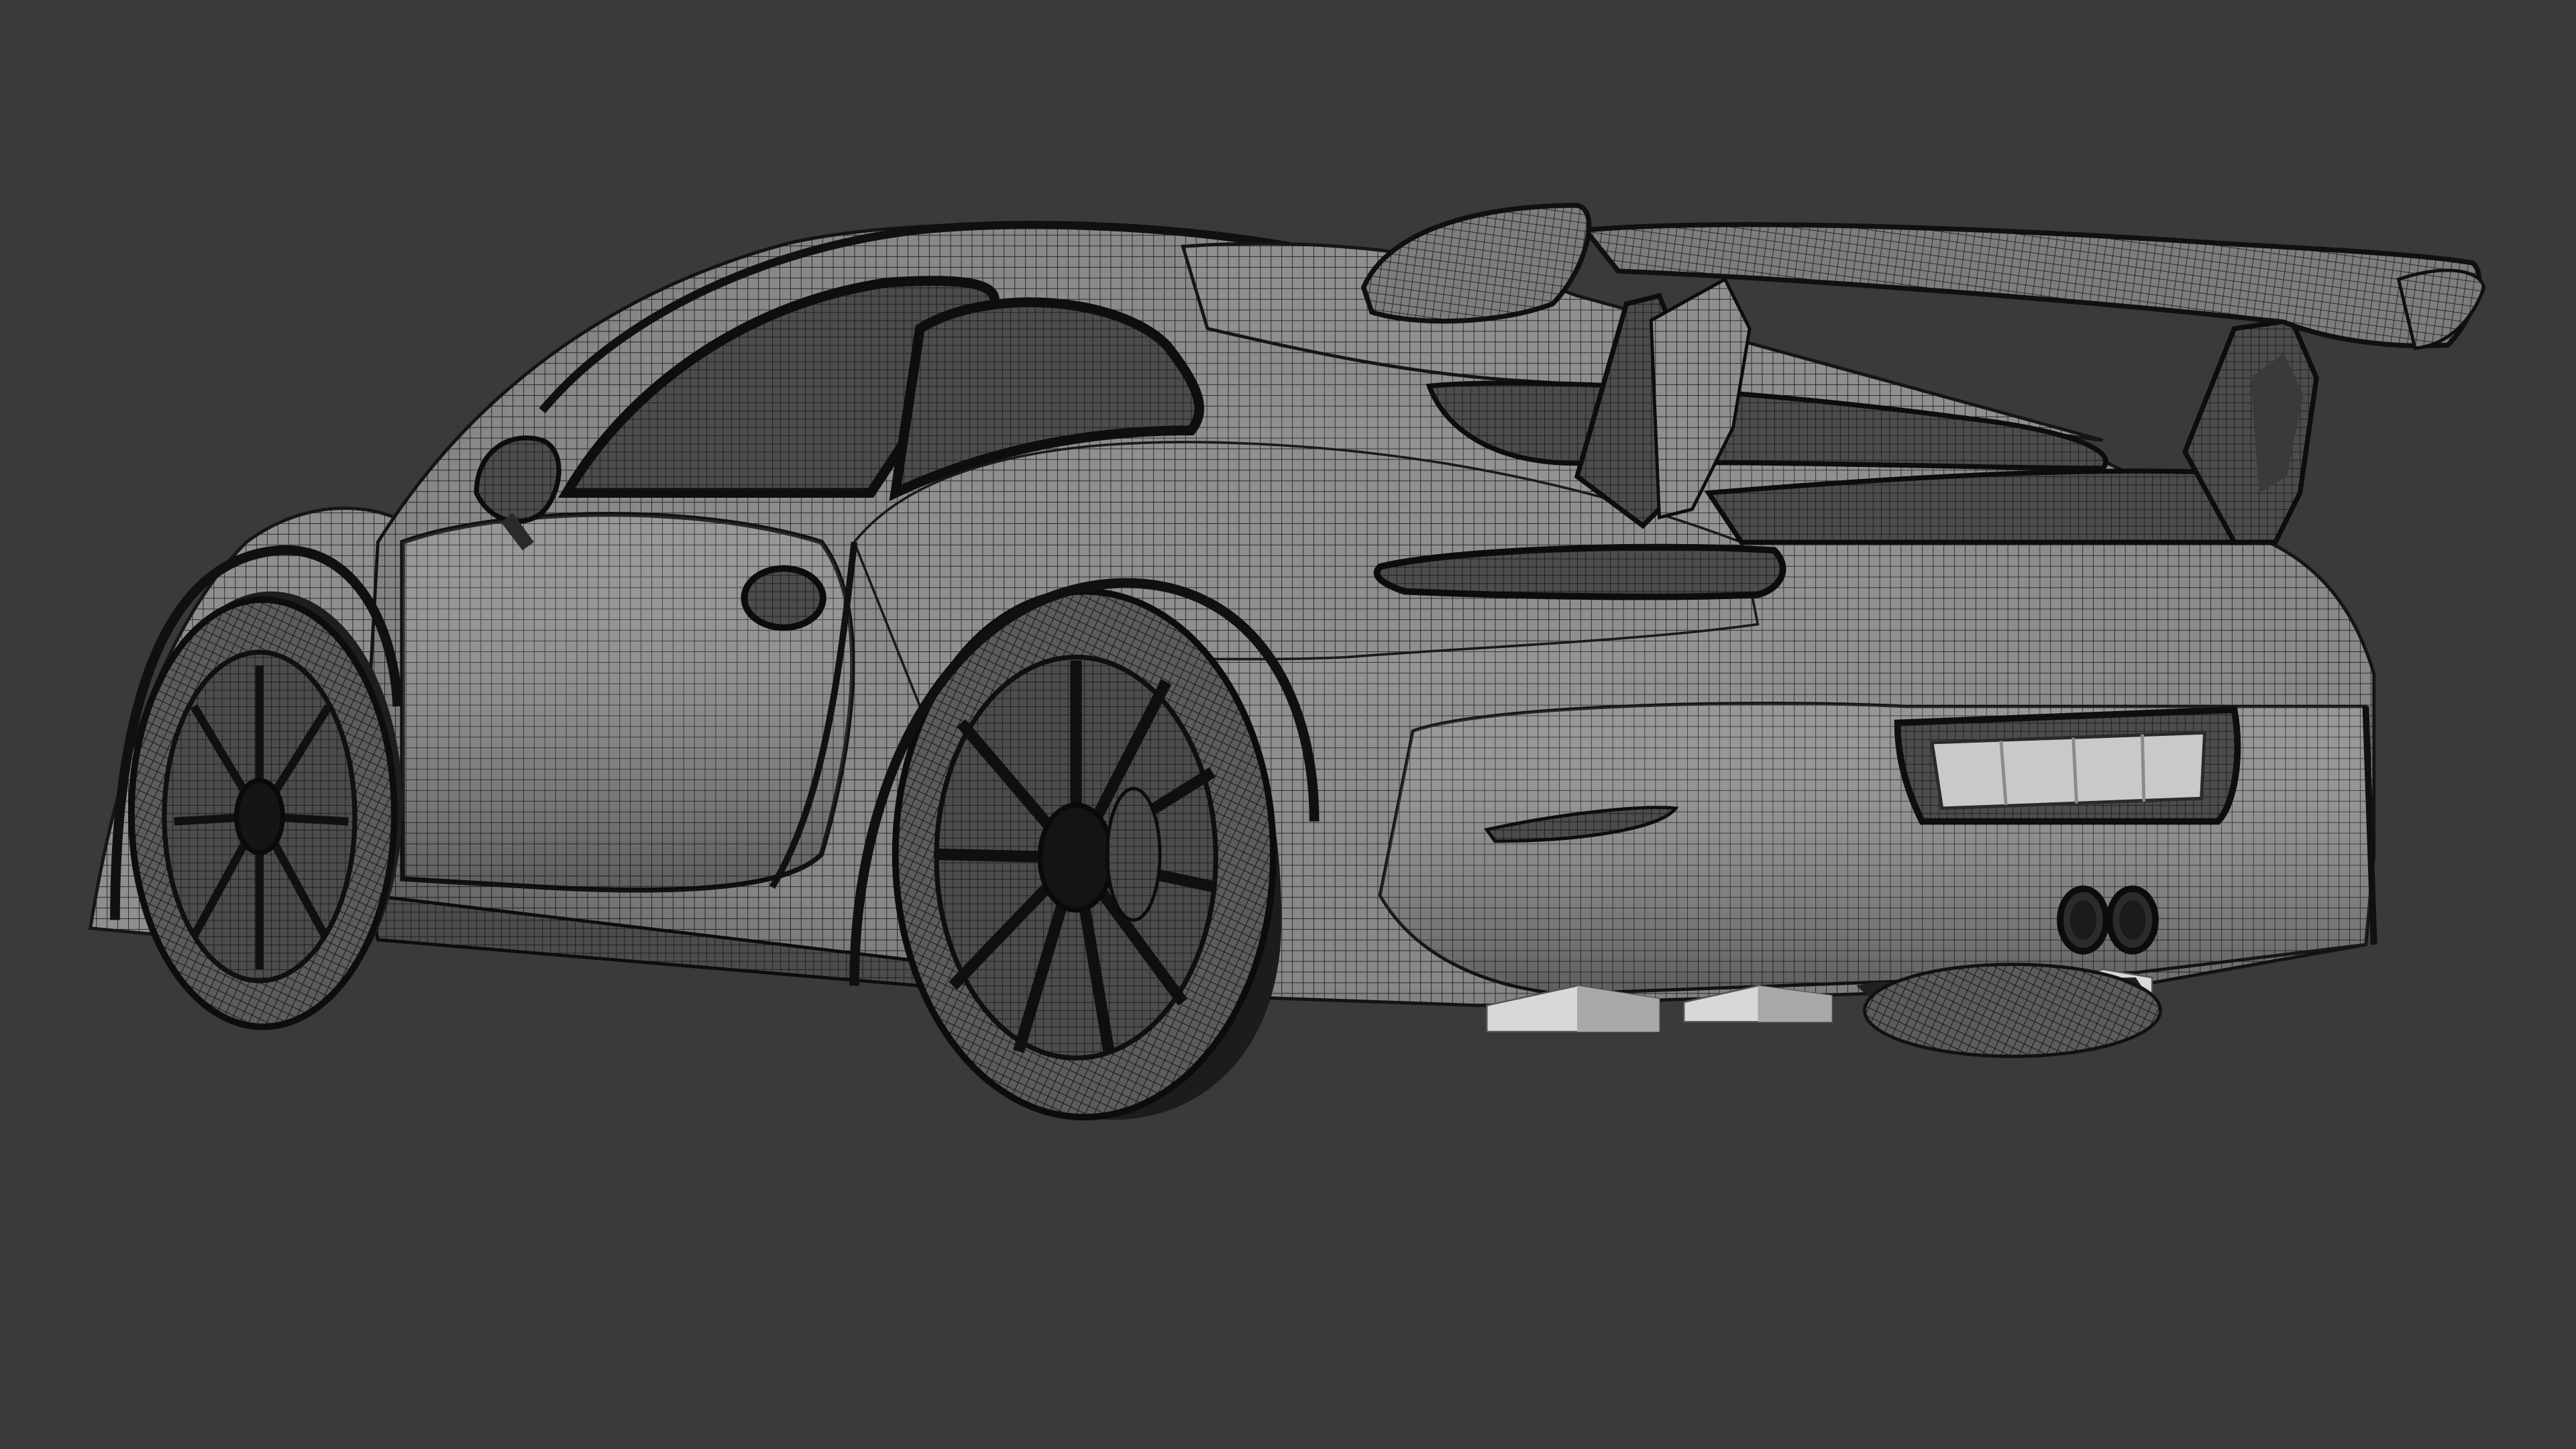  What do you see at coordinates (1579, 571) in the screenshot?
I see `tail-light` at bounding box center [1579, 571].